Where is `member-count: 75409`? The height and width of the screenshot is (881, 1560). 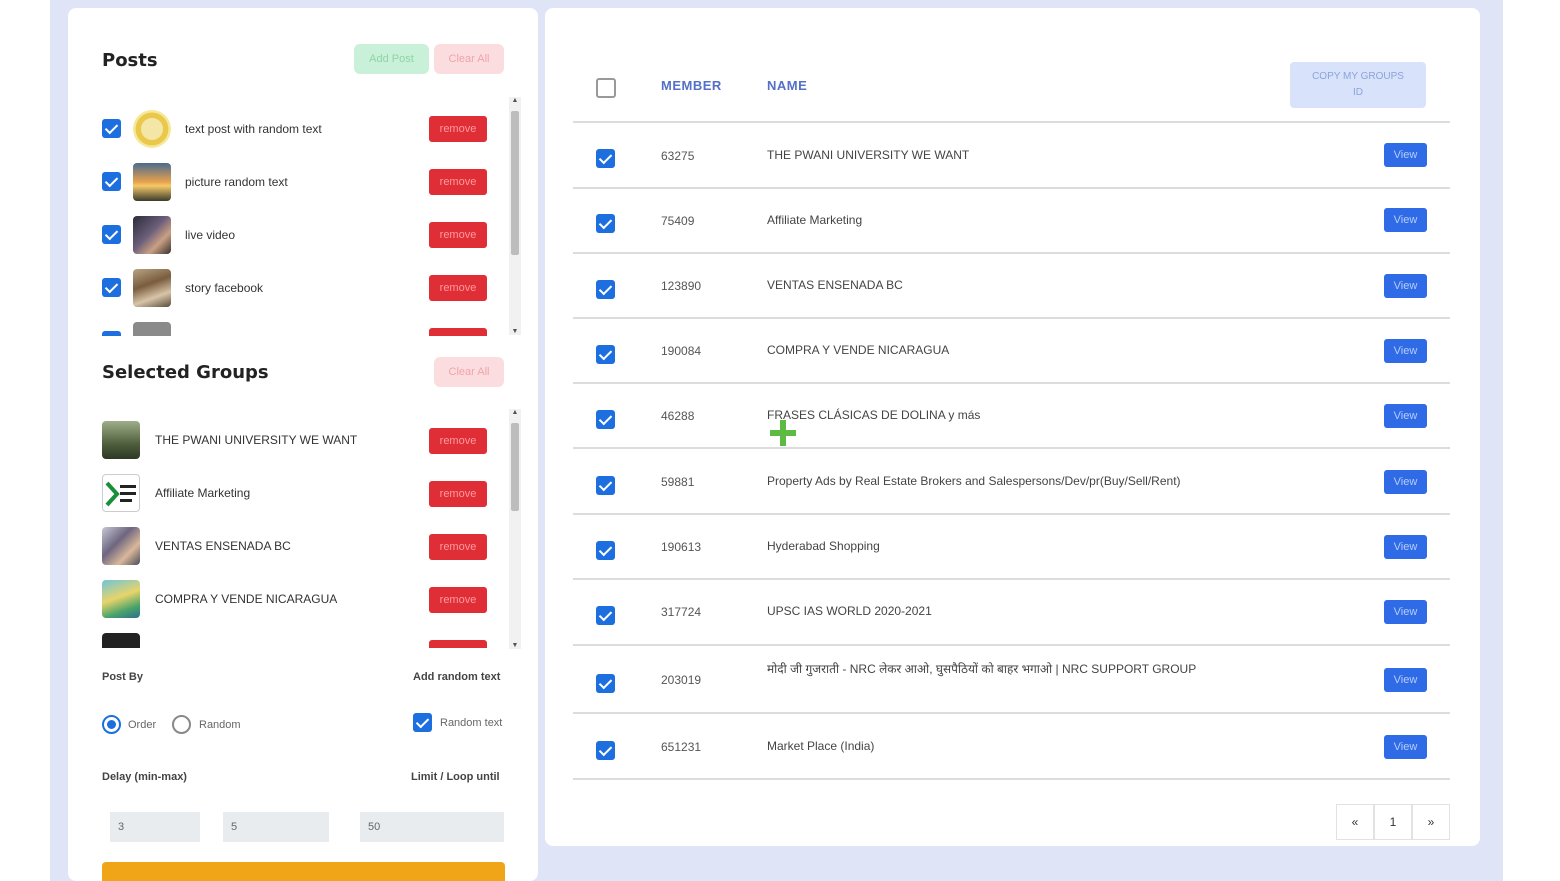 member-count: 75409 is located at coordinates (678, 221).